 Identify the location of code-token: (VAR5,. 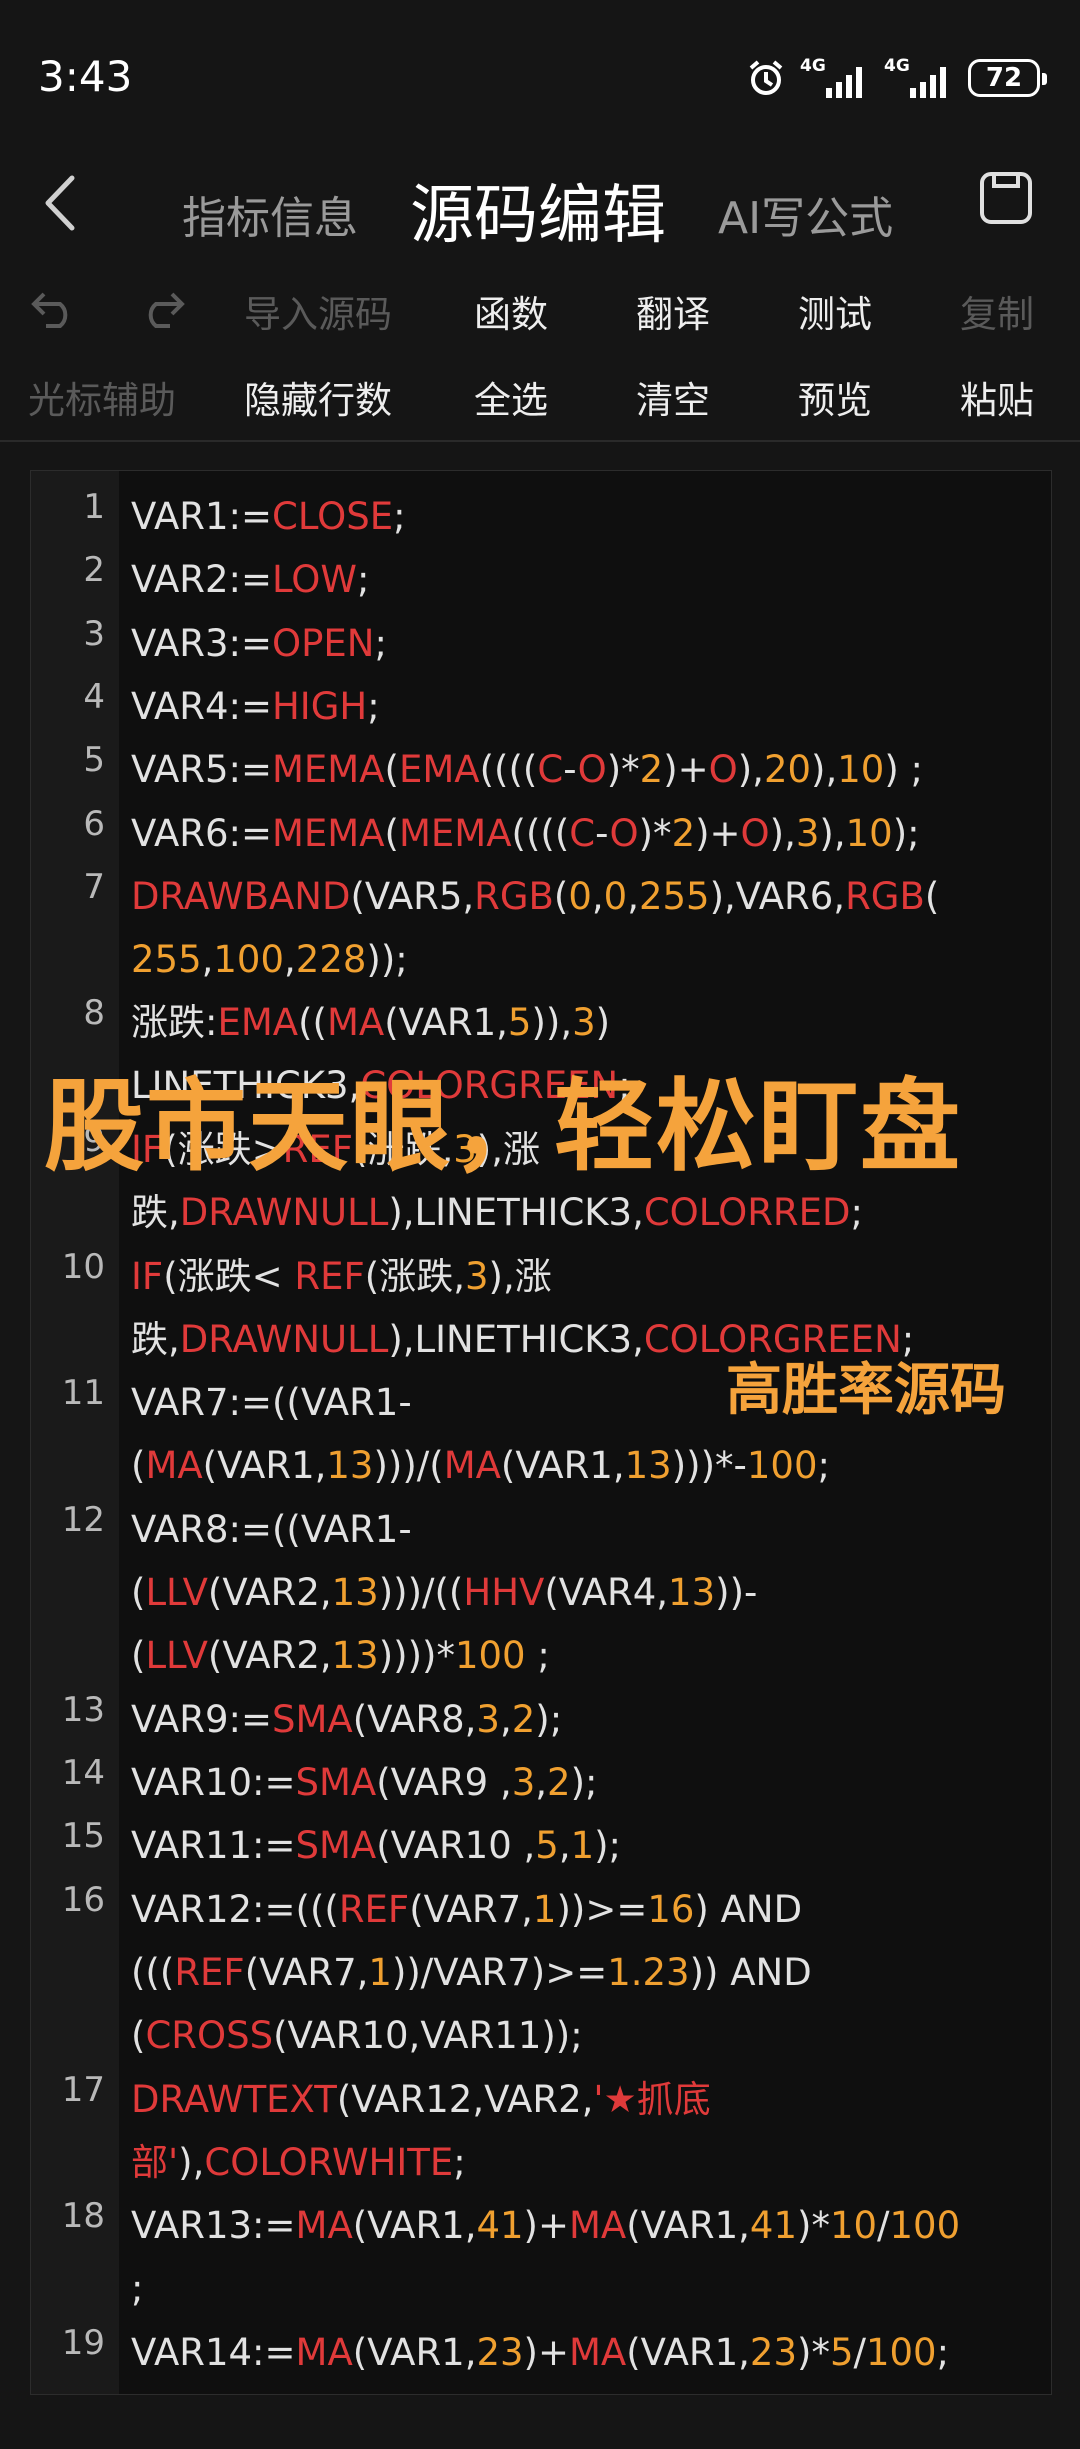
(412, 896).